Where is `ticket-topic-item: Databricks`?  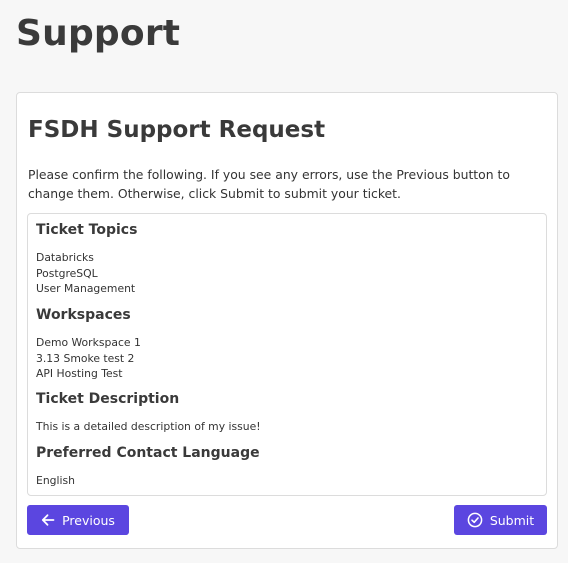 ticket-topic-item: Databricks is located at coordinates (65, 257).